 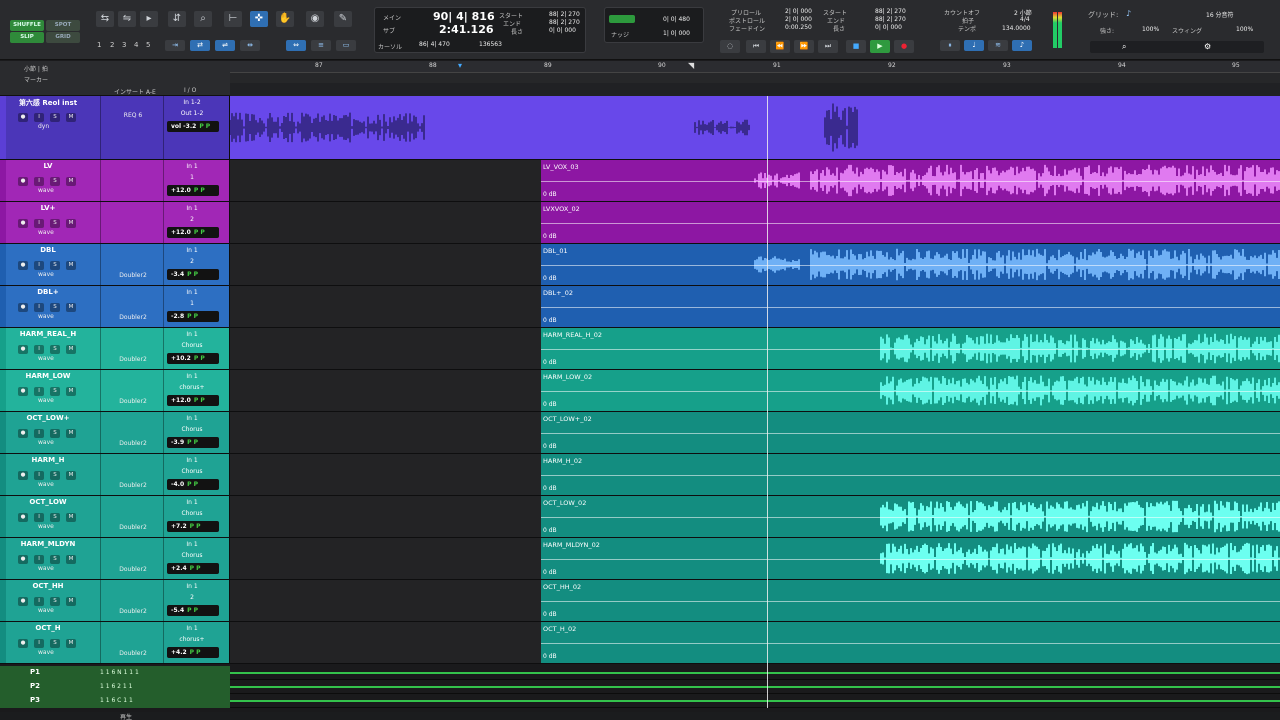 I want to click on fadein-value: 0:00.250, so click(x=798, y=27).